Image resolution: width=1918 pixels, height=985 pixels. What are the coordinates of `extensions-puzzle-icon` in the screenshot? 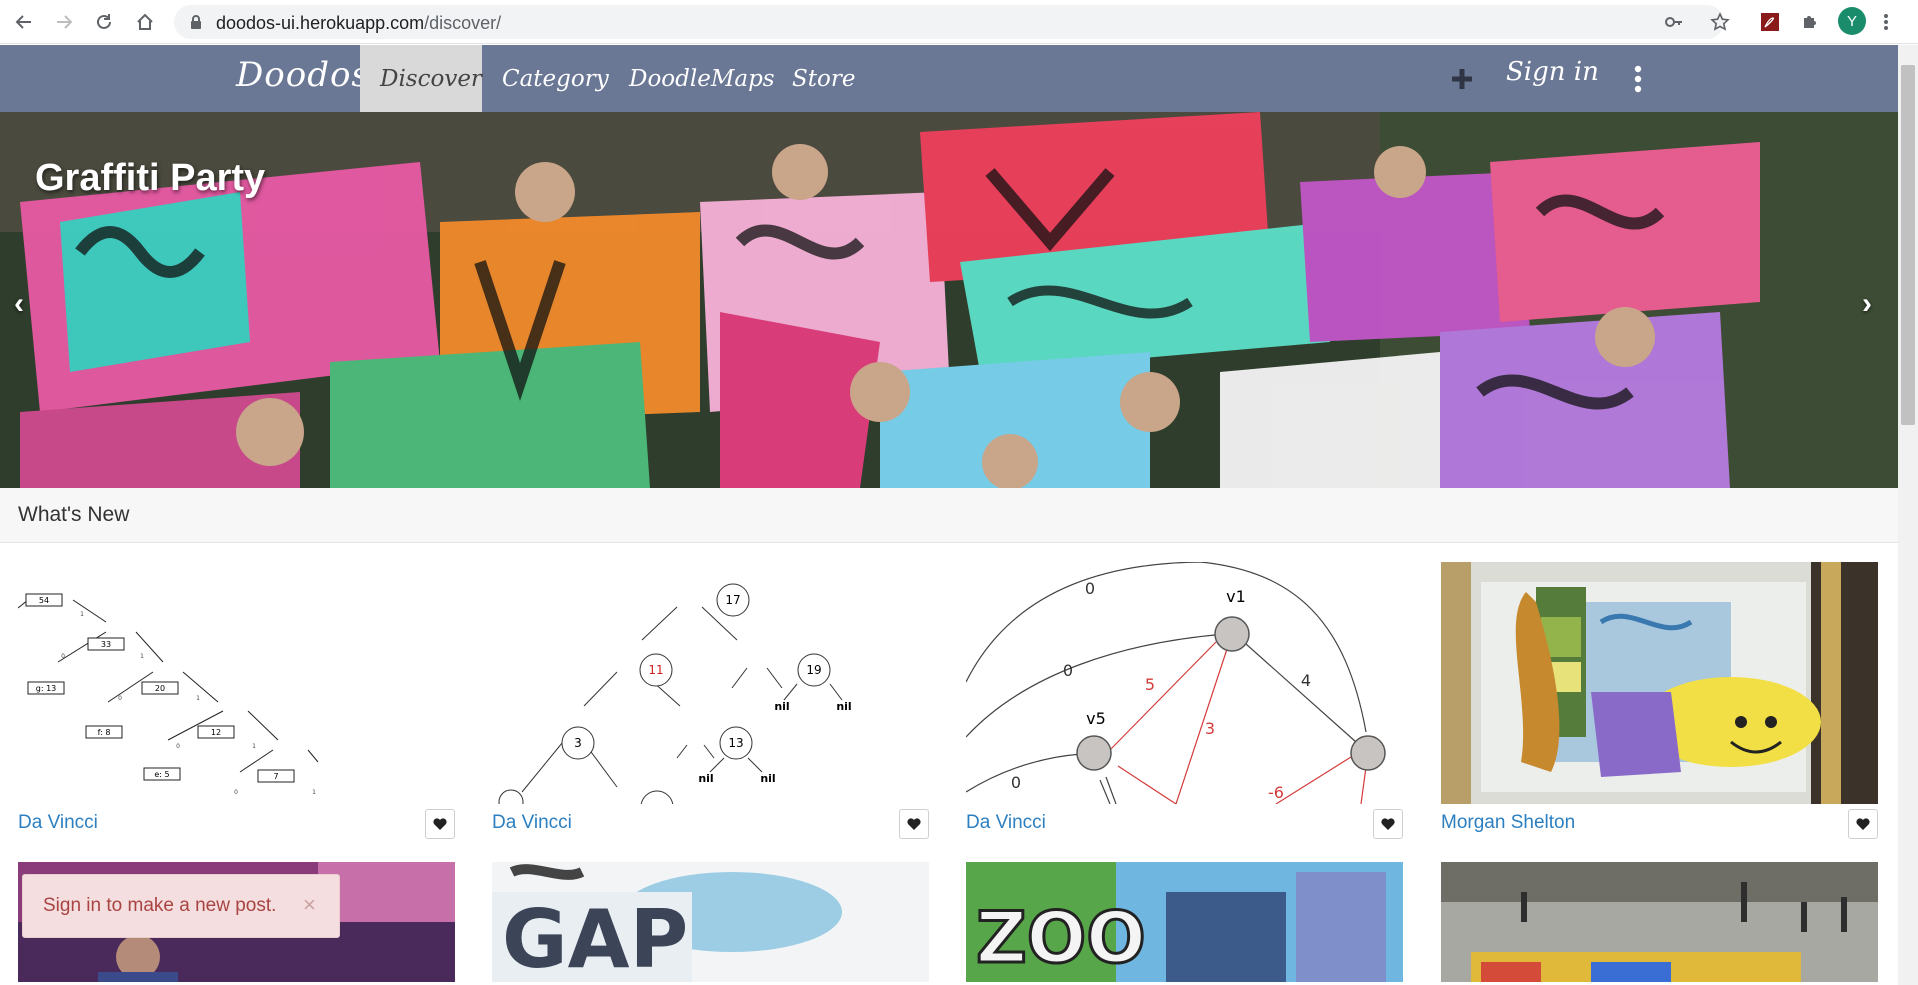 It's located at (1810, 22).